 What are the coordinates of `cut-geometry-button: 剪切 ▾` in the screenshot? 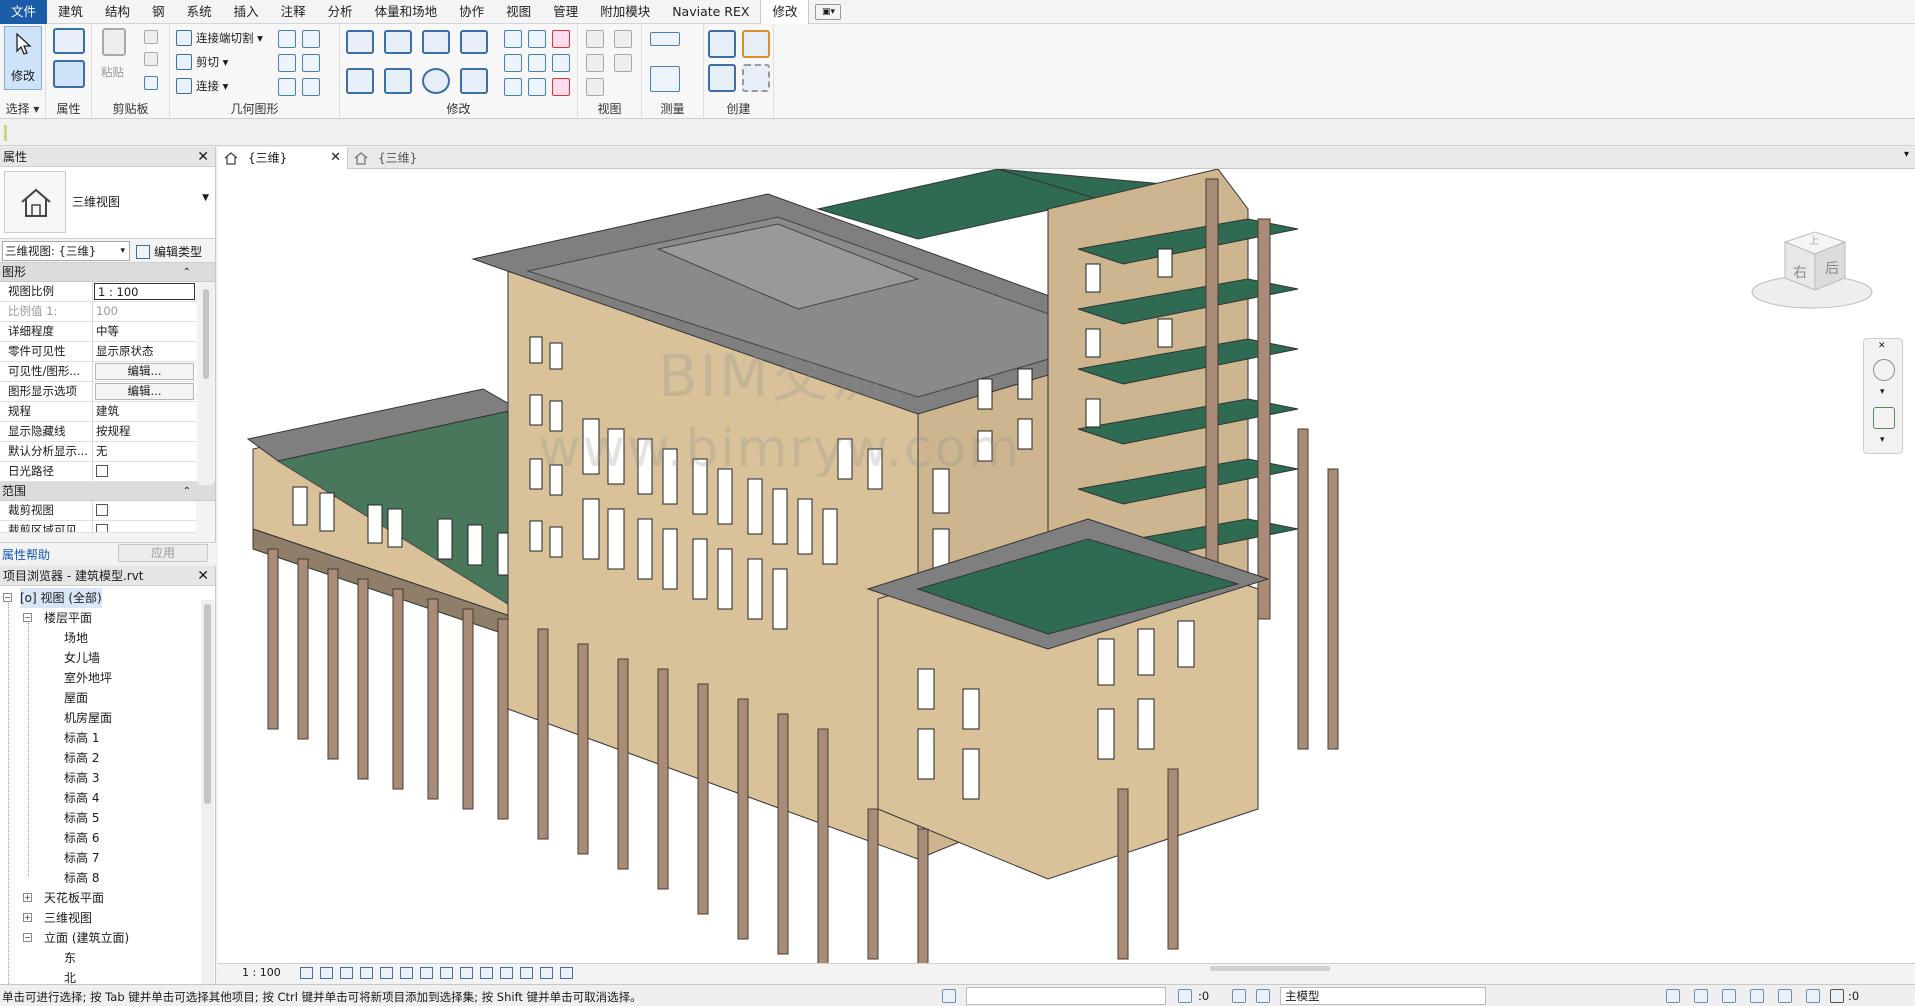 It's located at (202, 62).